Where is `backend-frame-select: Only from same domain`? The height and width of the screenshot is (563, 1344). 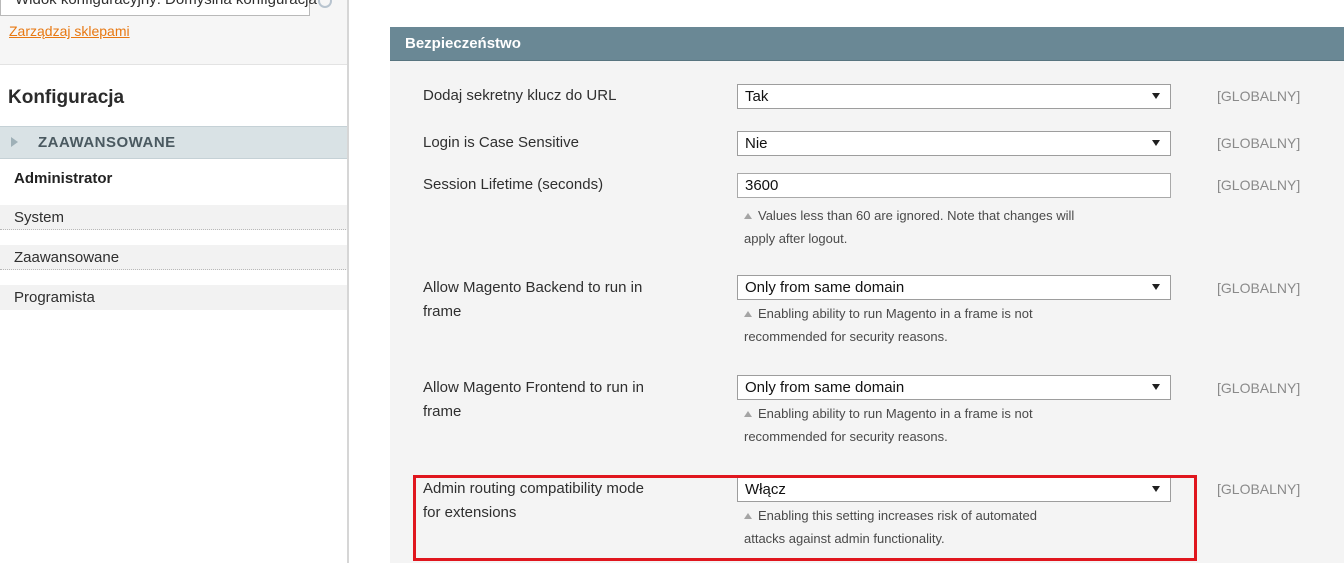 backend-frame-select: Only from same domain is located at coordinates (954, 287).